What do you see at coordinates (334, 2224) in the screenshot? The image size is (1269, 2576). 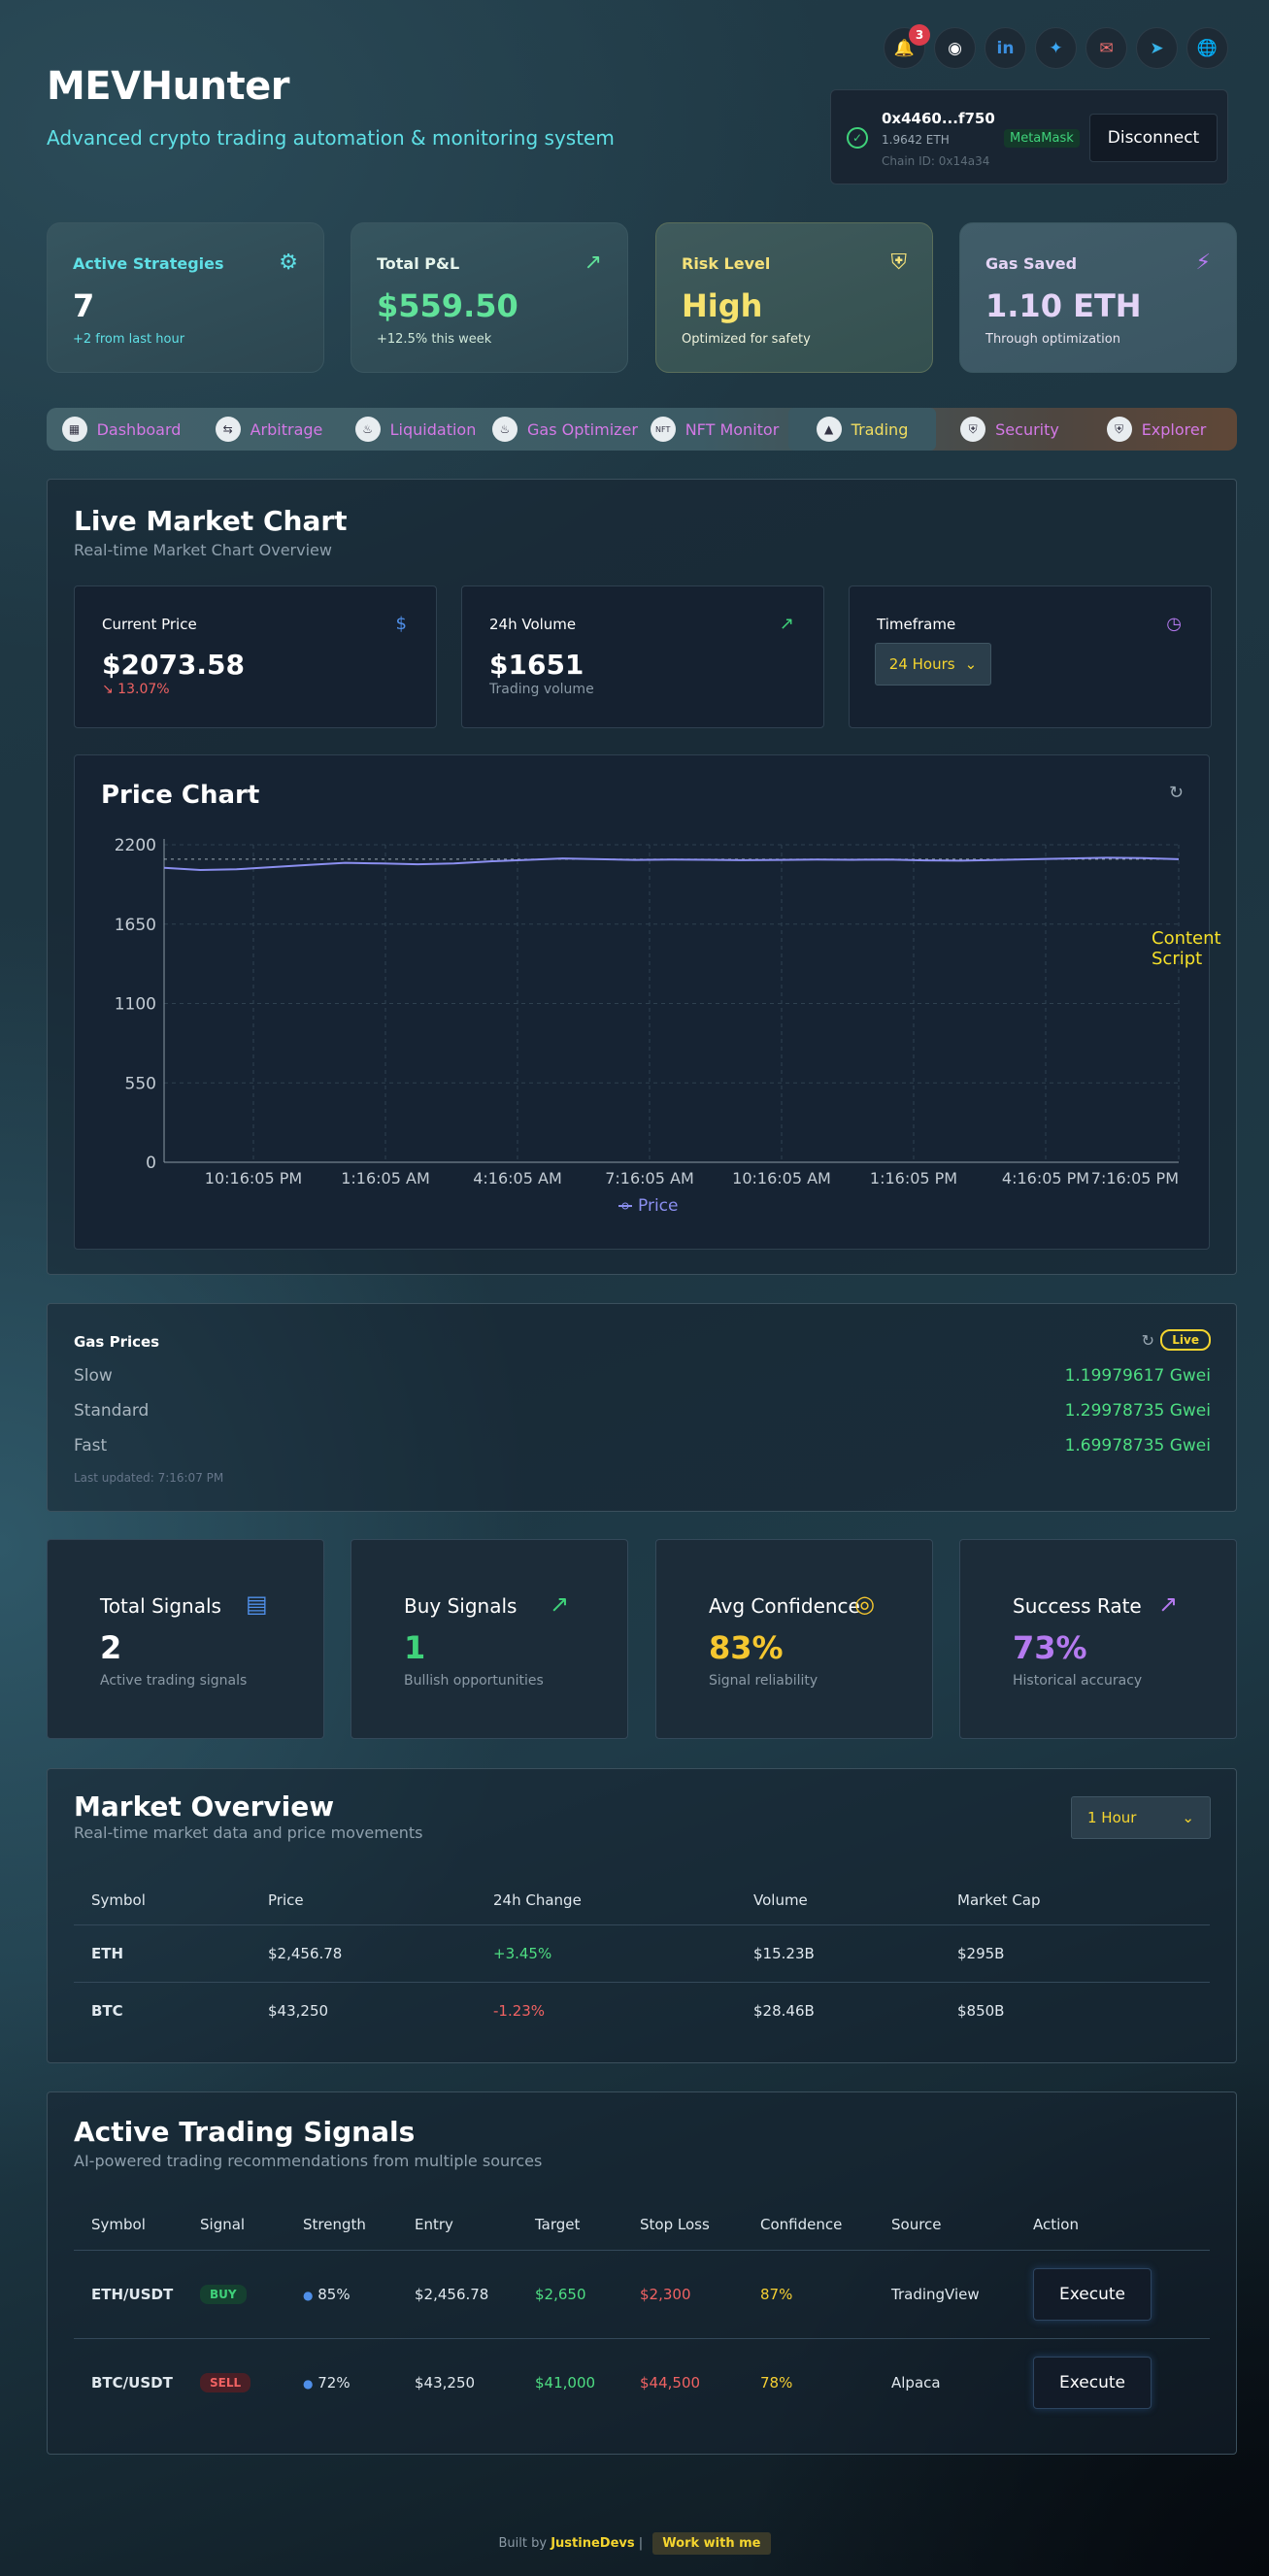 I see `column-header: Strength` at bounding box center [334, 2224].